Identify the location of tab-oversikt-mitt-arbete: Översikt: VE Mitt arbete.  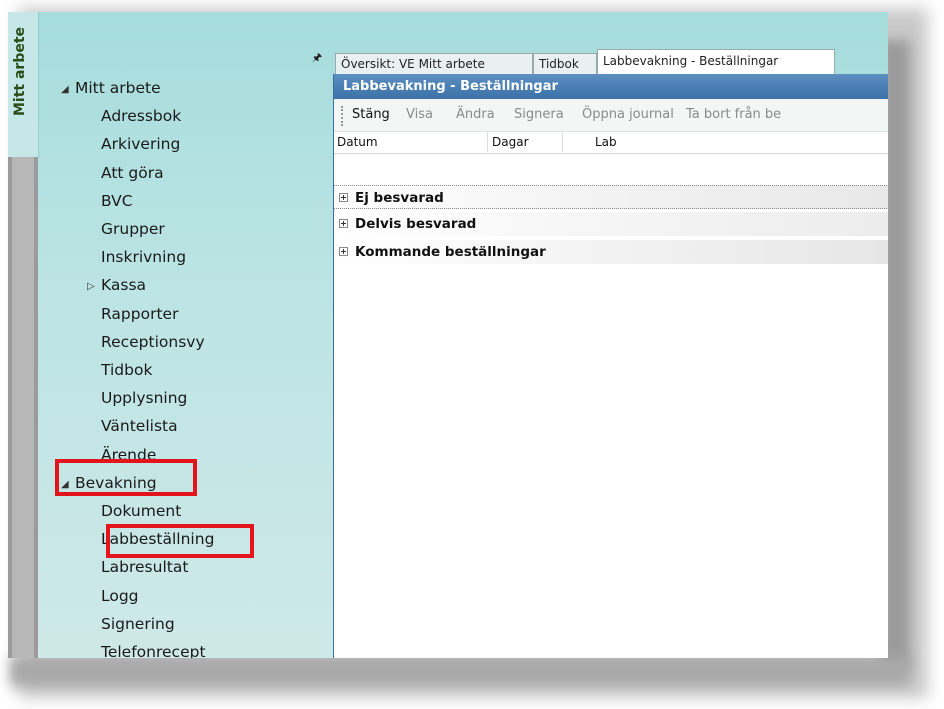
(434, 63).